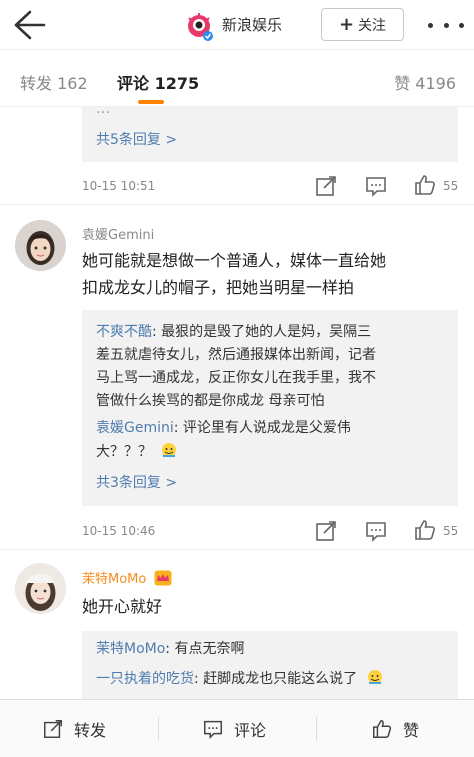 This screenshot has height=757, width=474. Describe the element at coordinates (145, 679) in the screenshot. I see `sub-comment-author: 一只执着的吃货` at that location.